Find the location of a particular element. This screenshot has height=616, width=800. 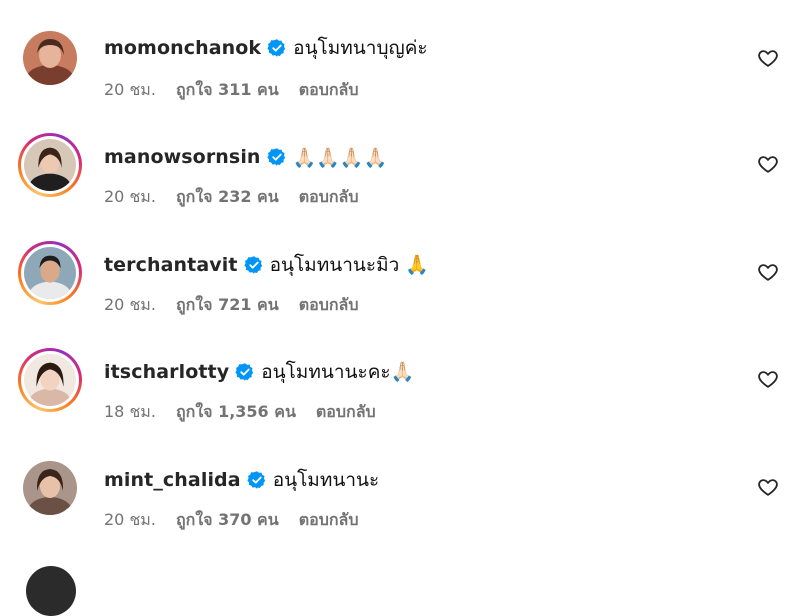

comment-likes: ถูกใจ 1,356 คน is located at coordinates (236, 412).